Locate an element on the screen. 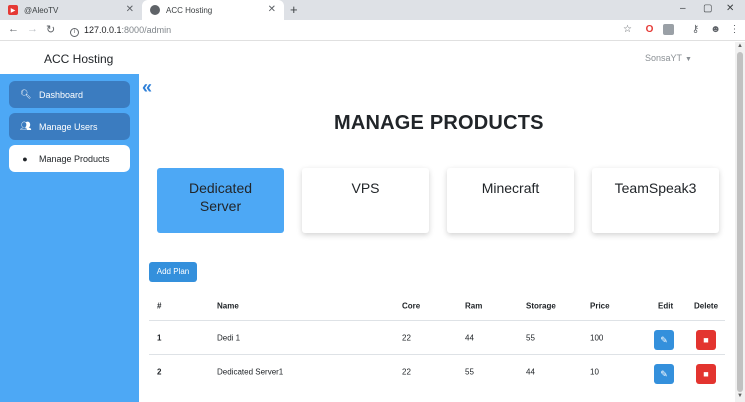  user-name: SonsaYT is located at coordinates (664, 58).